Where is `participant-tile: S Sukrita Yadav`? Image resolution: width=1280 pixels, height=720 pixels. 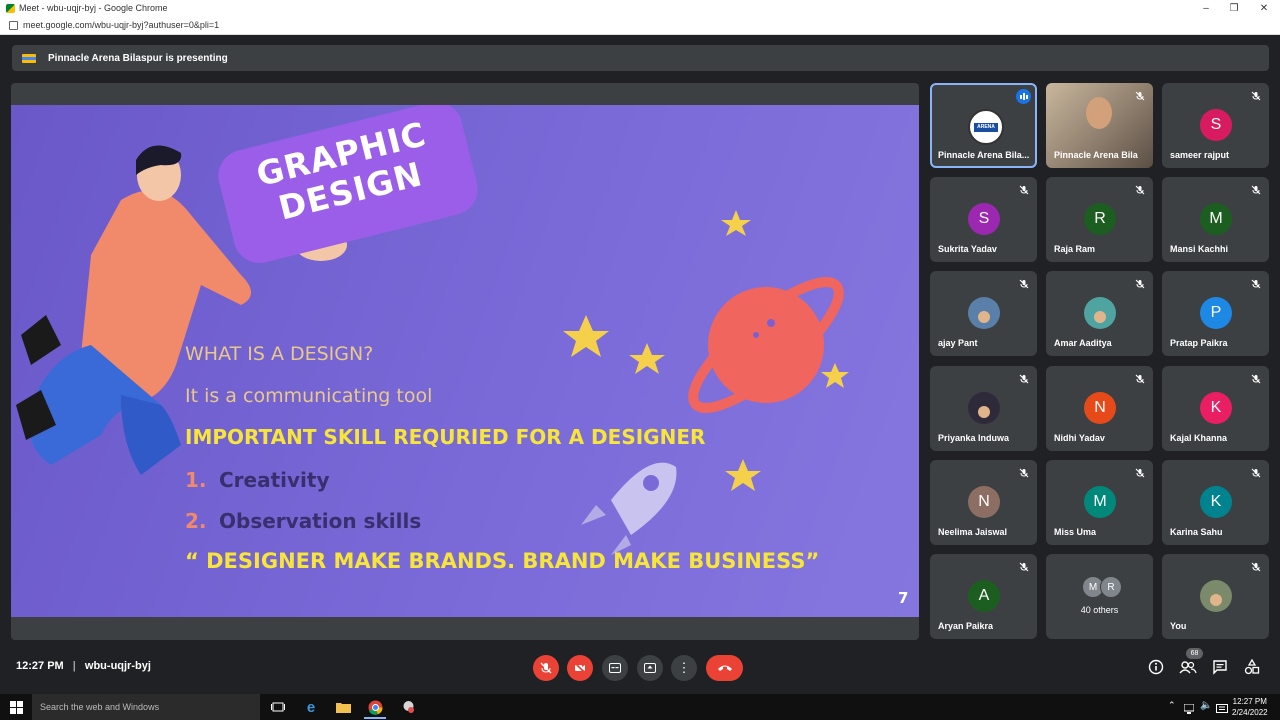
participant-tile: S Sukrita Yadav is located at coordinates (983, 219).